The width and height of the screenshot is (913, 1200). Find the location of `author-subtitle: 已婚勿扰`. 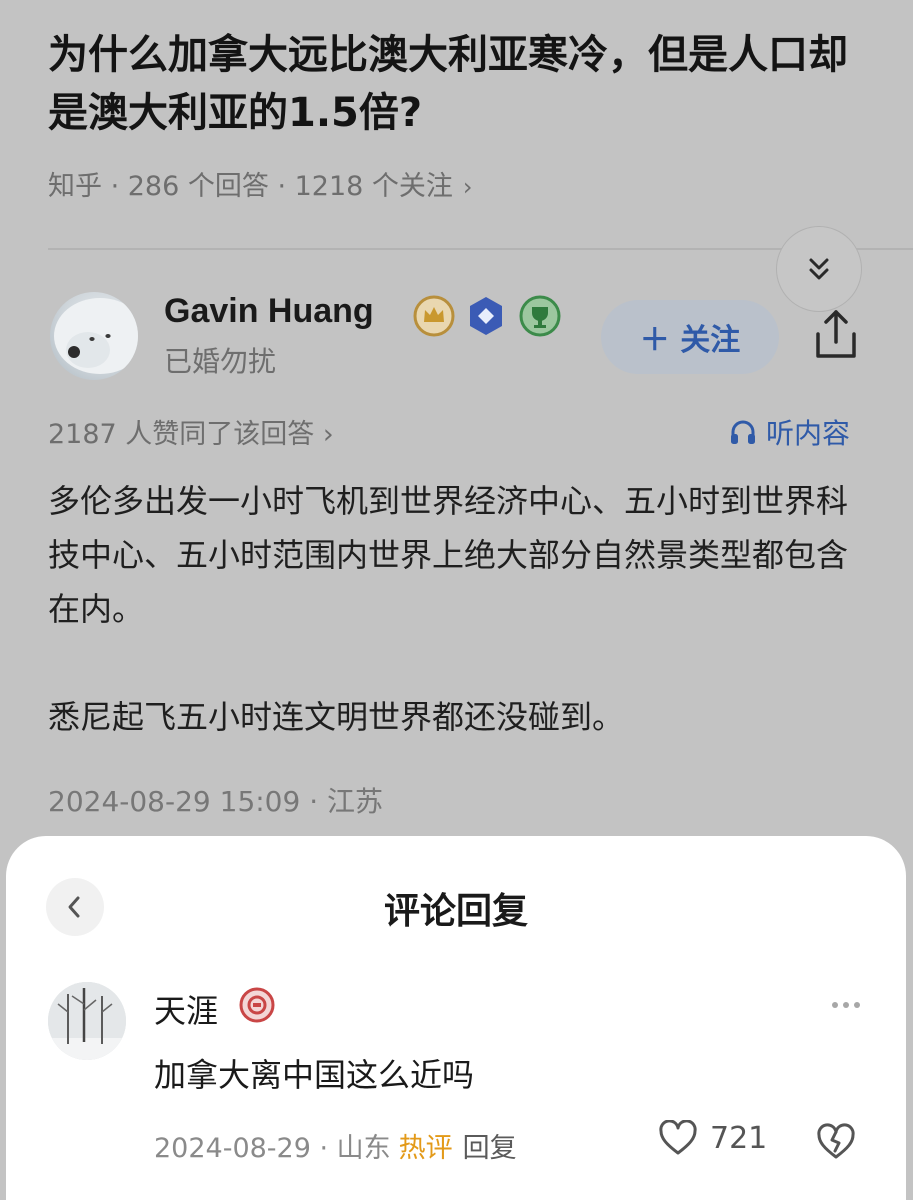

author-subtitle: 已婚勿扰 is located at coordinates (220, 361).